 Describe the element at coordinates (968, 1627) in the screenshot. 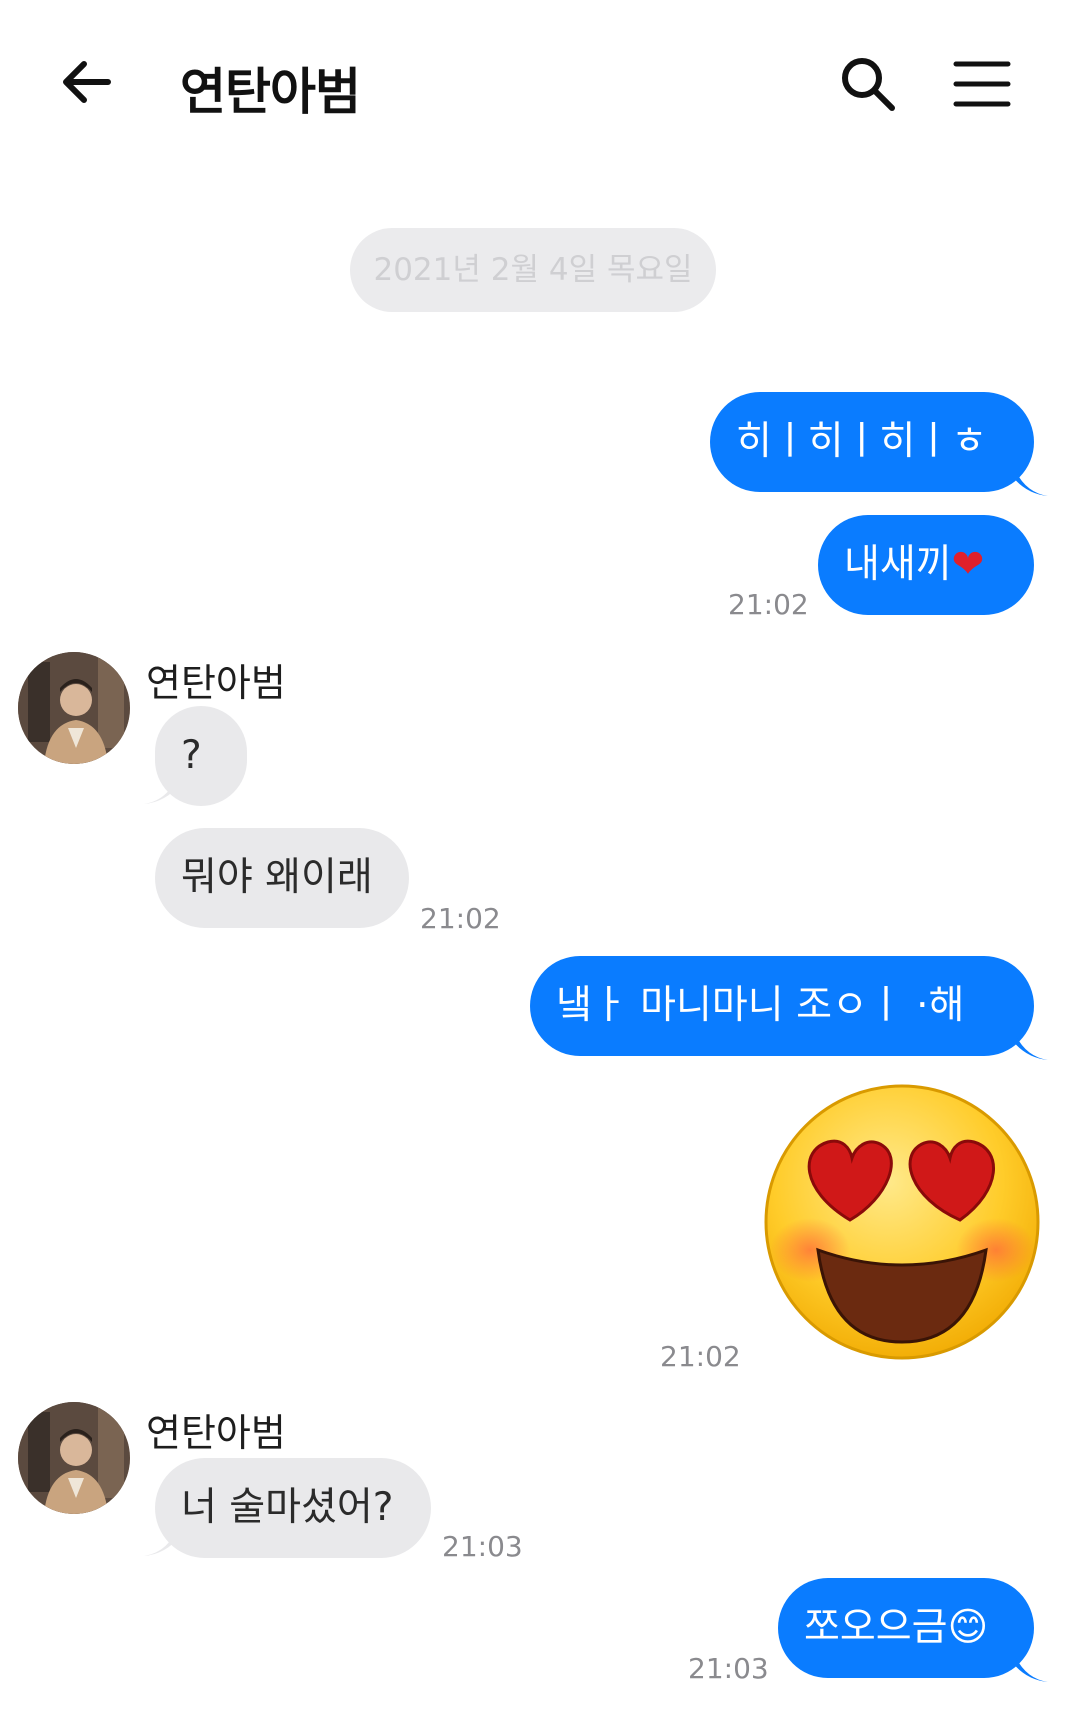

I see `smiling-face-emoji-icon: 😊` at that location.